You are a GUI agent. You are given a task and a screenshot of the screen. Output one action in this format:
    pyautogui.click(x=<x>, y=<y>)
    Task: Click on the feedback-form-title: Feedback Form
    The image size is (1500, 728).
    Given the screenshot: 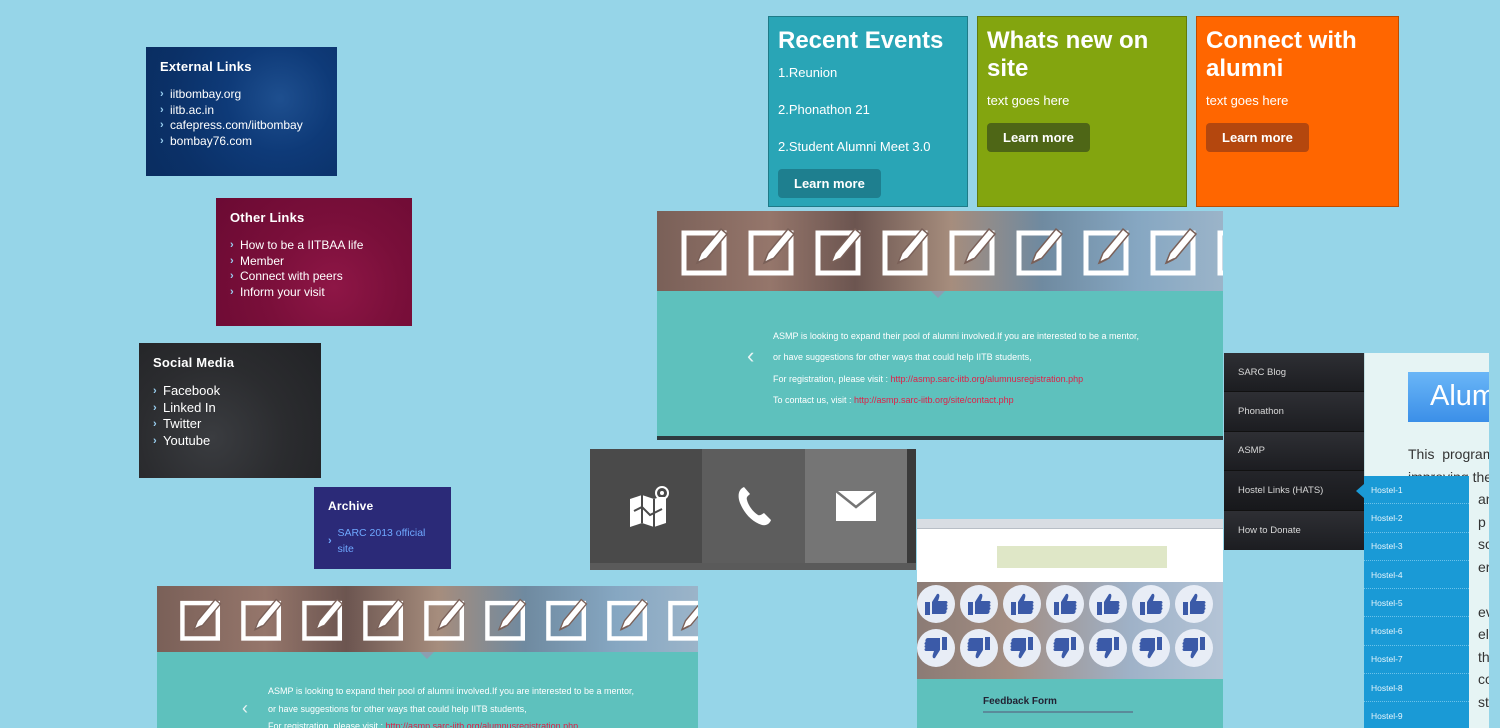 What is the action you would take?
    pyautogui.click(x=1020, y=701)
    